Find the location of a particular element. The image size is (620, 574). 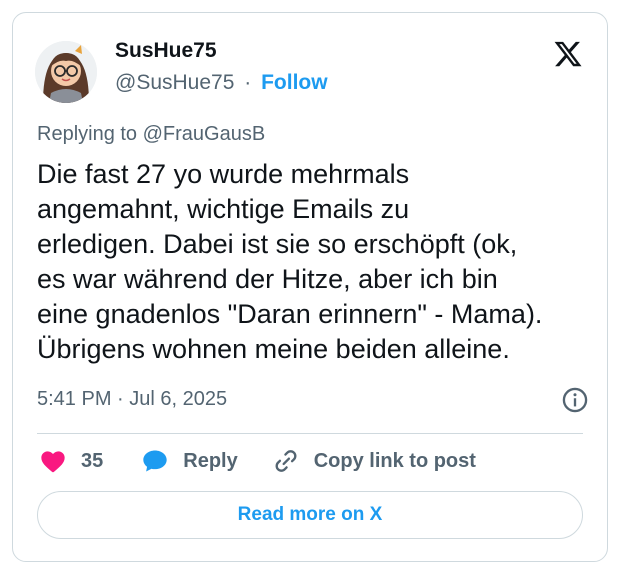

like-button: 35 is located at coordinates (71, 461).